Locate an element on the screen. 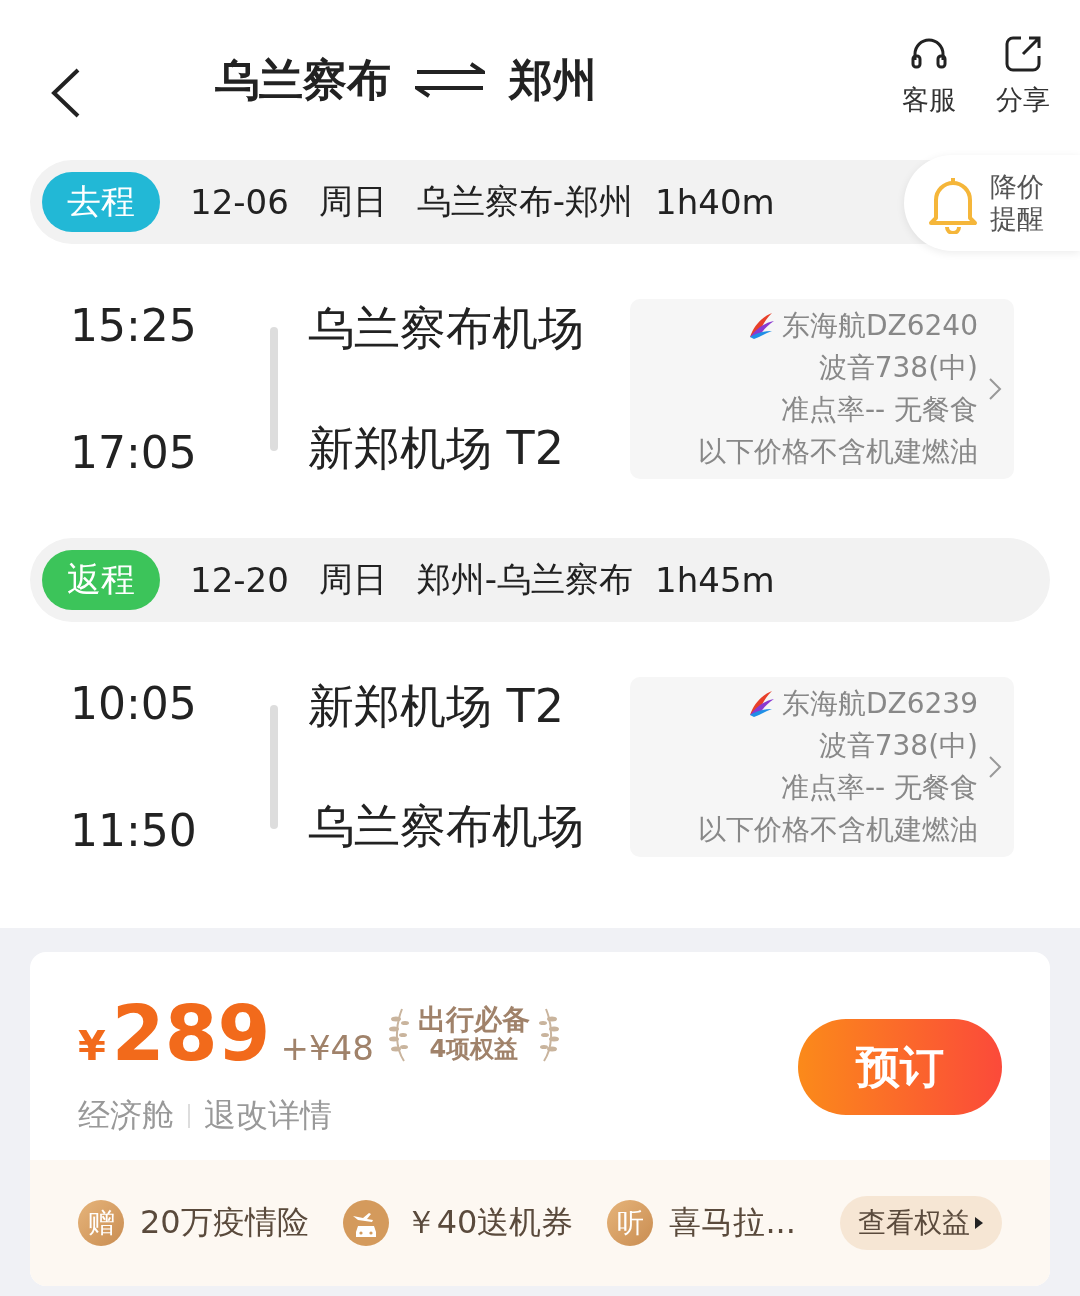 Image resolution: width=1080 pixels, height=1296 pixels. arrival-time: 17:05 is located at coordinates (134, 452).